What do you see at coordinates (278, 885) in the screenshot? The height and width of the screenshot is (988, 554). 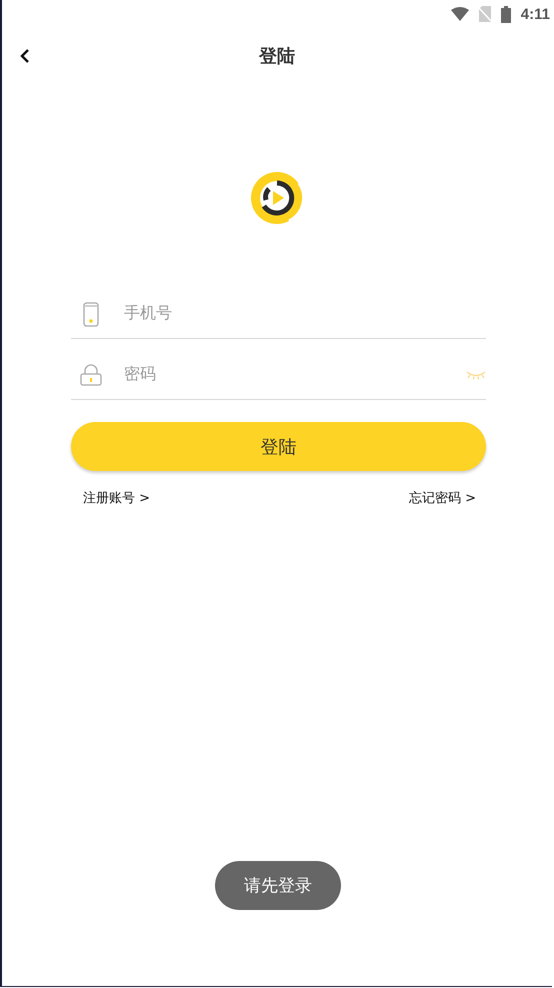 I see `toast-message: 请先登录` at bounding box center [278, 885].